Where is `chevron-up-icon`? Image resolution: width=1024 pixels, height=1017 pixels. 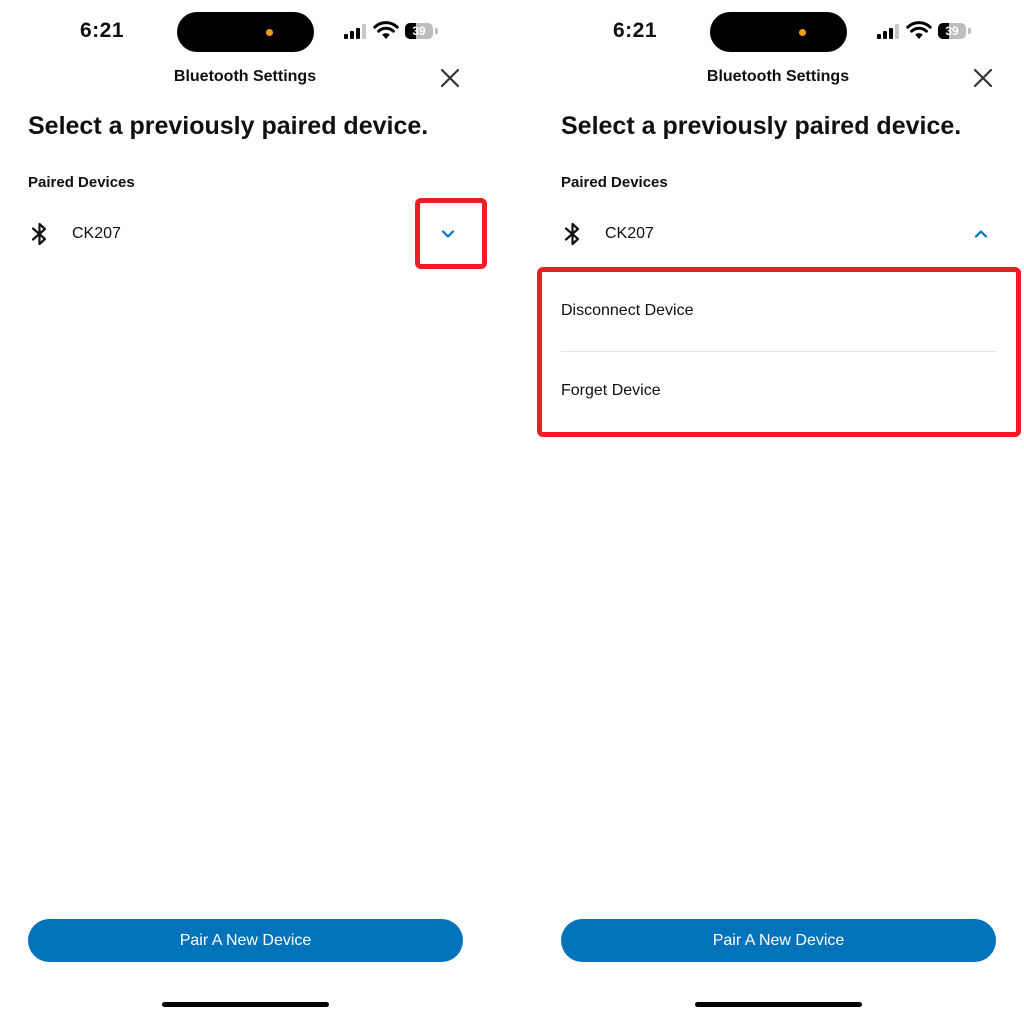
chevron-up-icon is located at coordinates (981, 234).